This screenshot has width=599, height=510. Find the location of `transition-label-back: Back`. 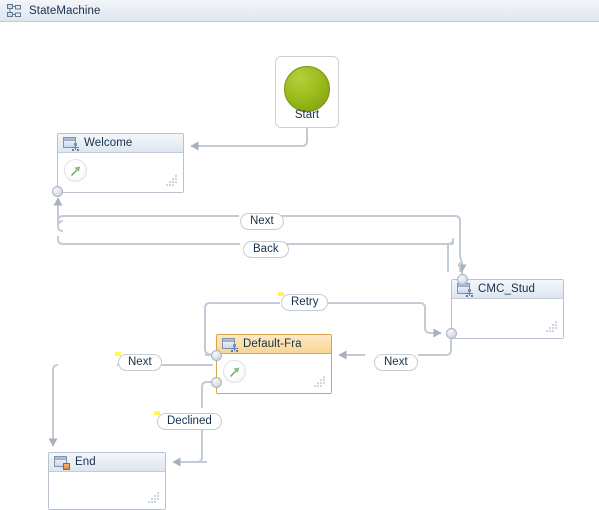

transition-label-back: Back is located at coordinates (264, 248).